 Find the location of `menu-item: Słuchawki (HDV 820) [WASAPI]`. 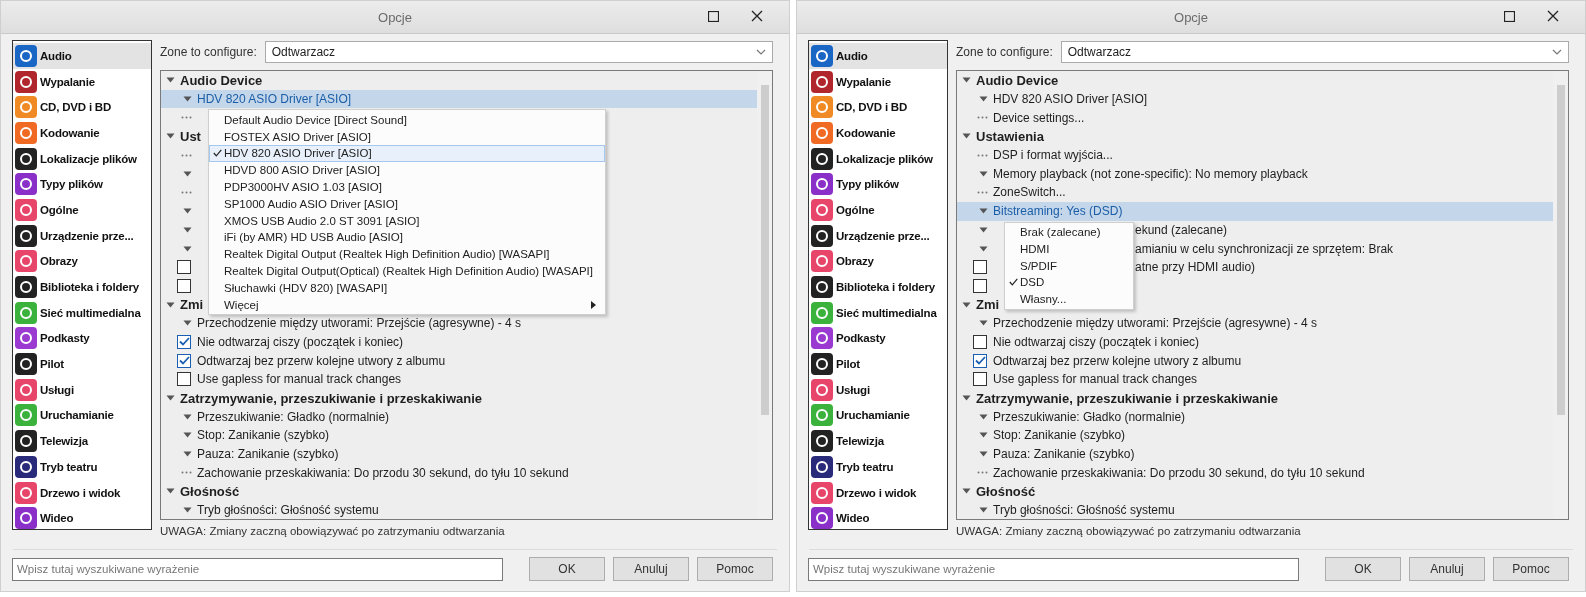

menu-item: Słuchawki (HDV 820) [WASAPI] is located at coordinates (407, 288).